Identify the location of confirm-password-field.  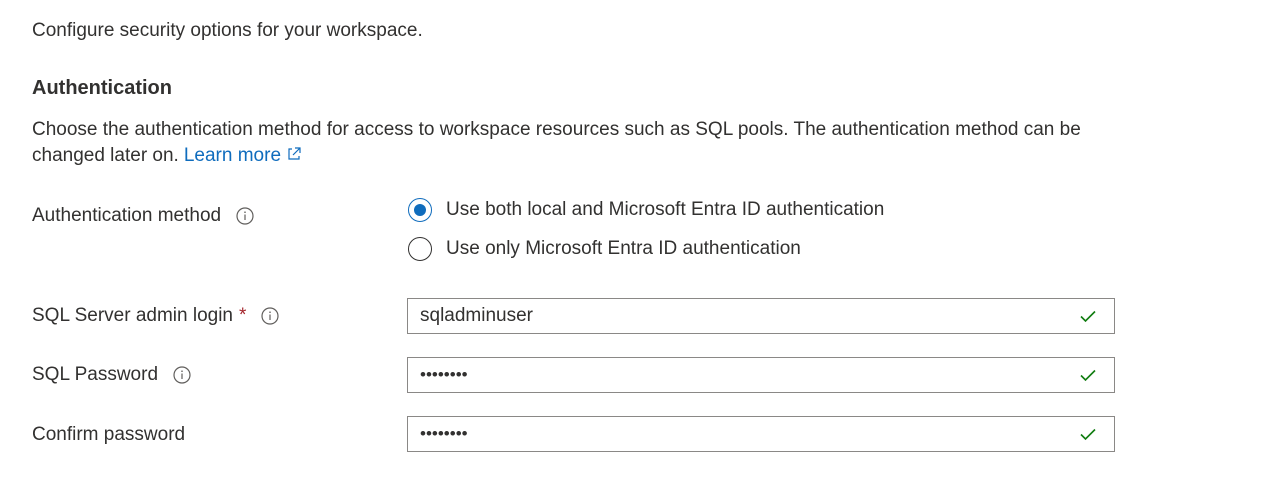
(761, 434).